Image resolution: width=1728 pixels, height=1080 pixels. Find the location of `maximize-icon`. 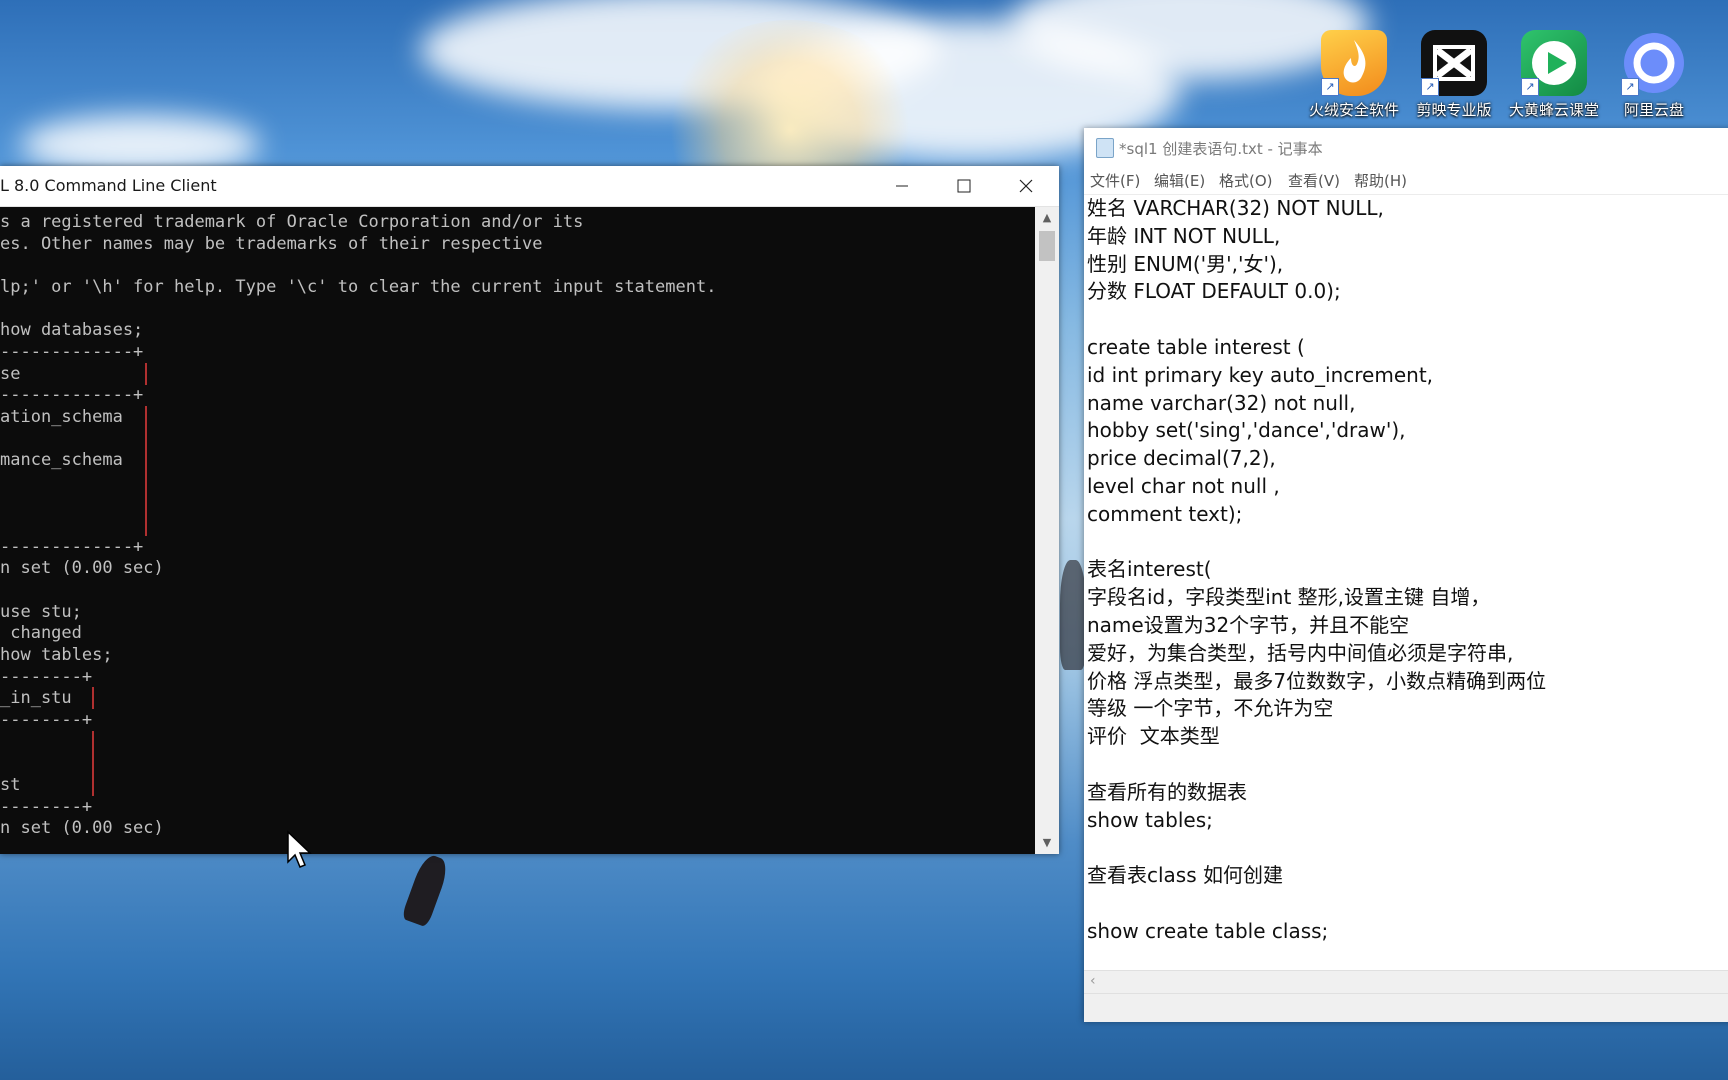

maximize-icon is located at coordinates (964, 186).